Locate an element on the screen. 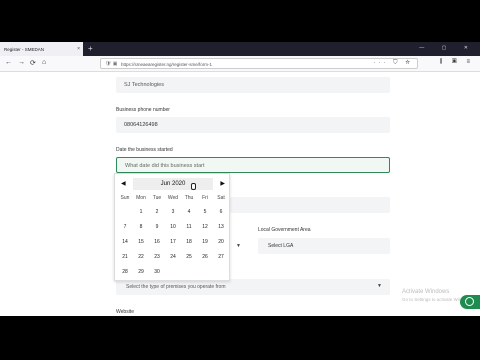  weekday-label: Sun is located at coordinates (125, 198).